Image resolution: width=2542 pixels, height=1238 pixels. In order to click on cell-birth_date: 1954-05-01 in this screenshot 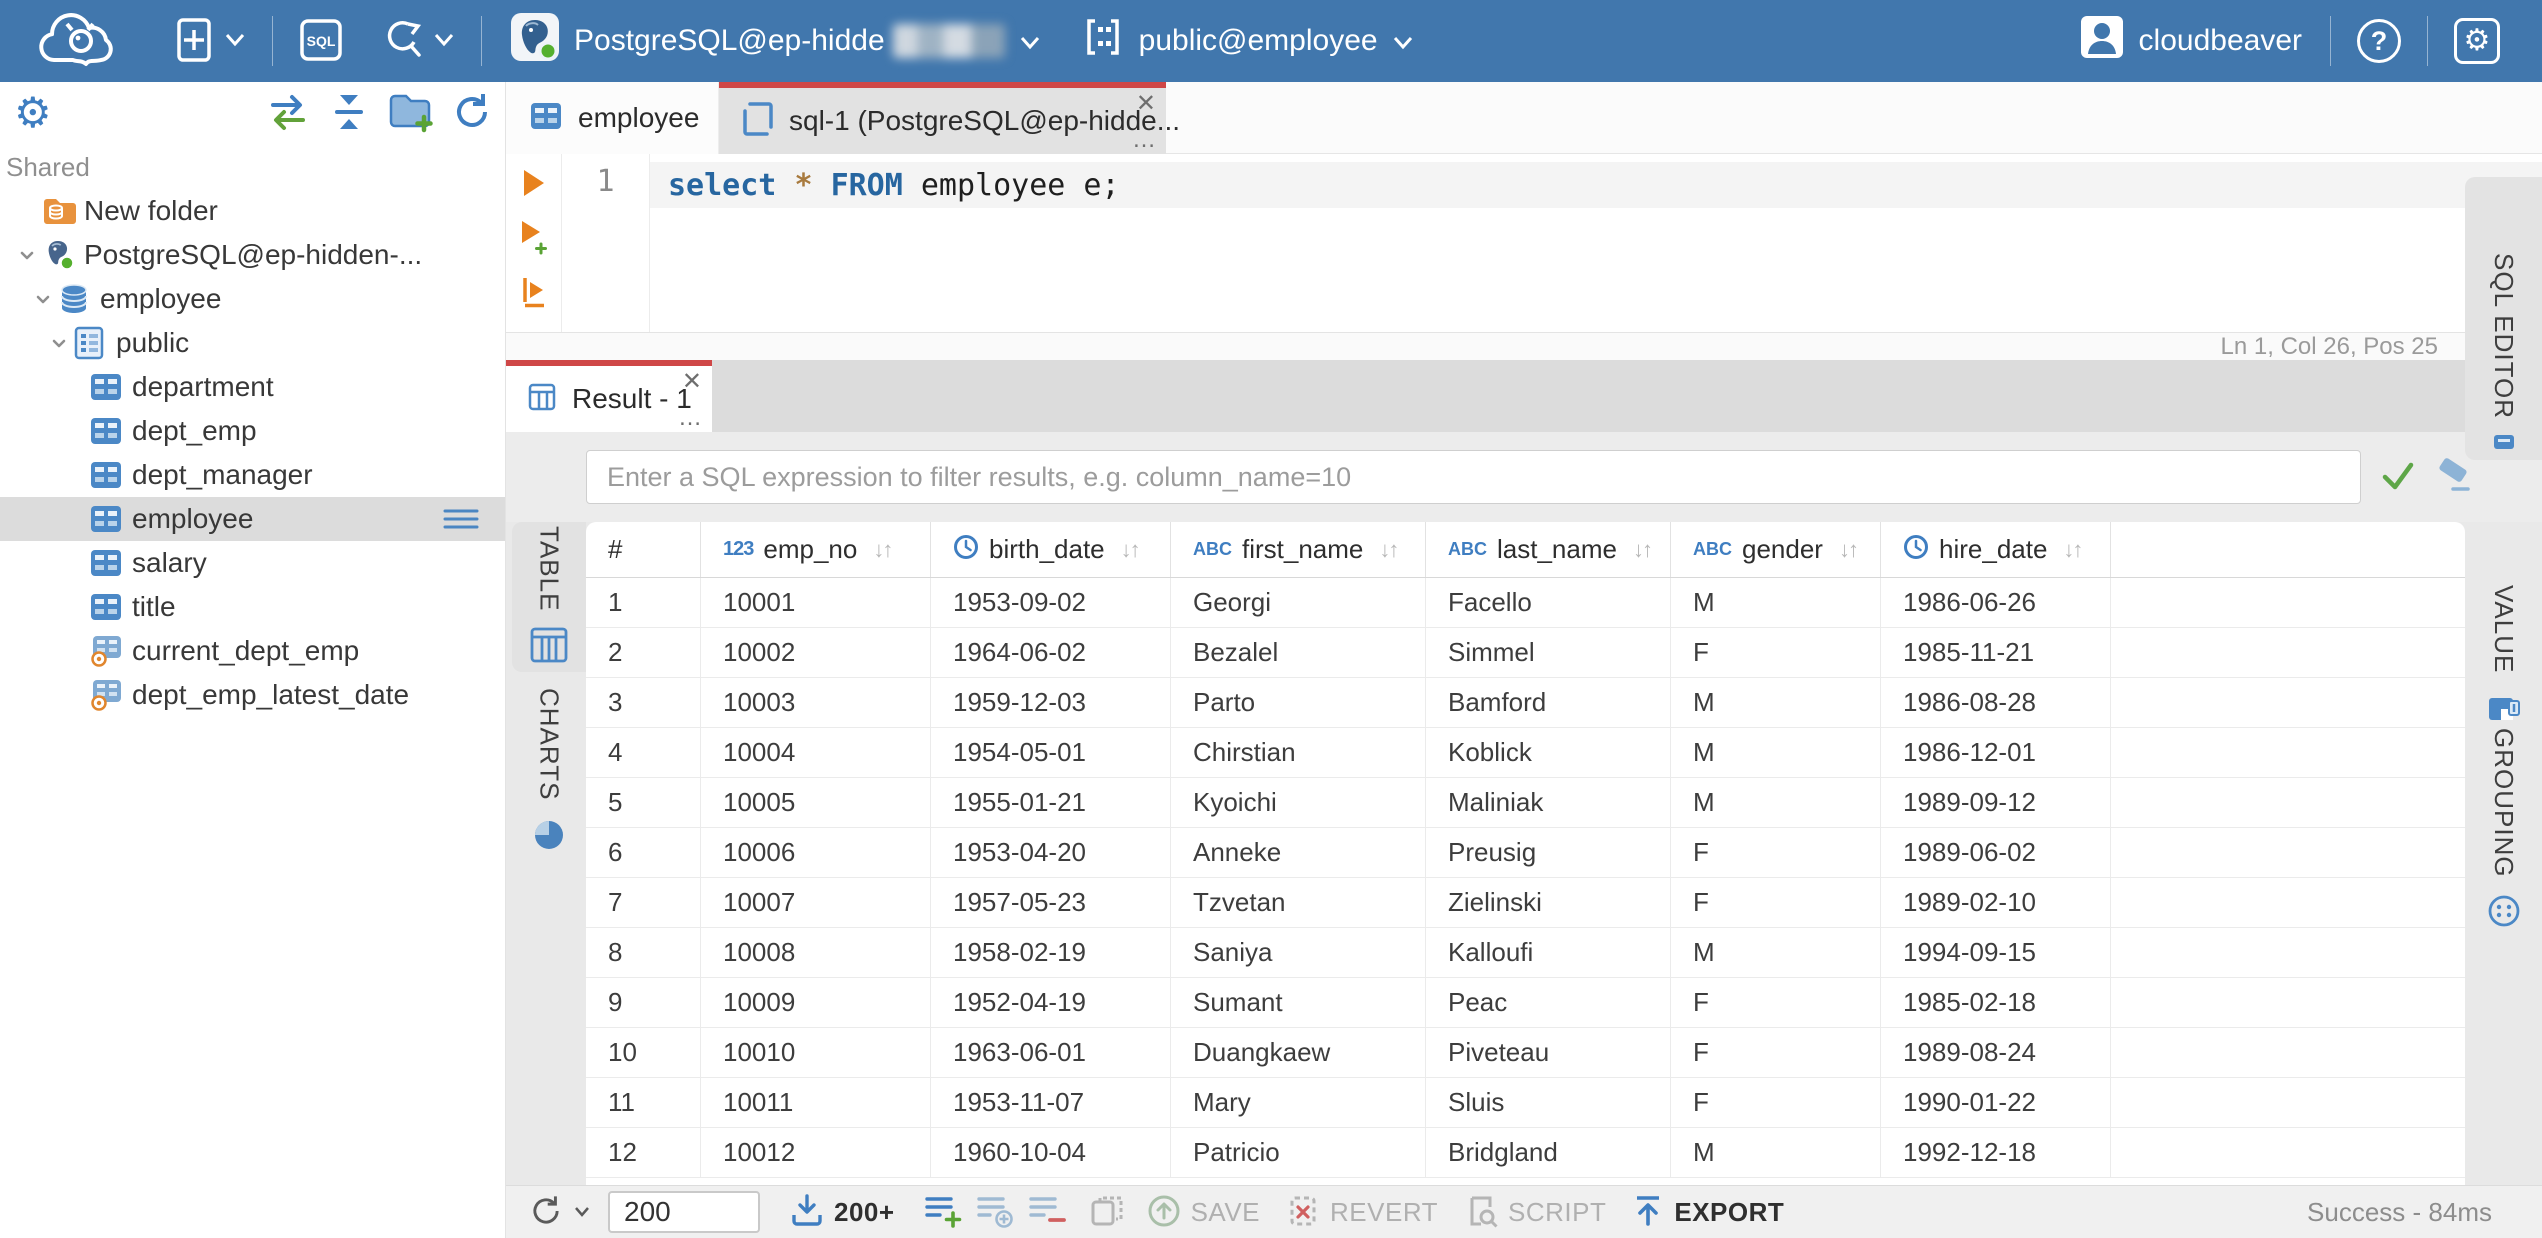, I will do `click(1051, 752)`.